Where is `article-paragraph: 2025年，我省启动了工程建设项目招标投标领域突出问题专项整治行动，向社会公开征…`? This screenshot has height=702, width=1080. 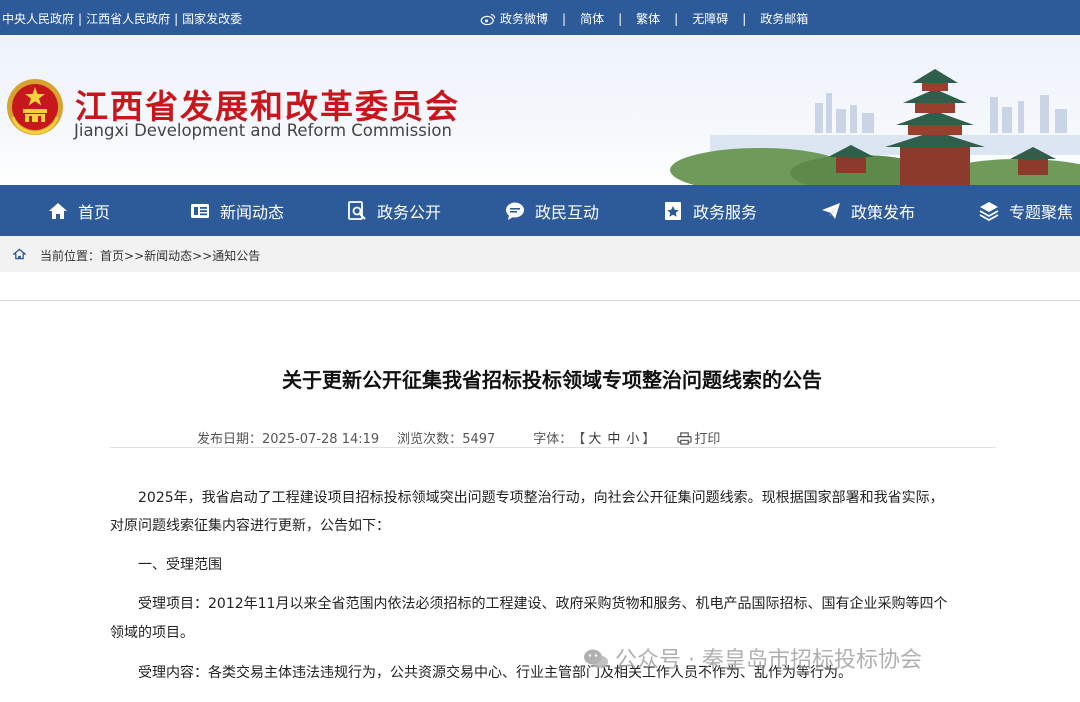 article-paragraph: 2025年，我省启动了工程建设项目招标投标领域突出问题专项整治行动，向社会公开征… is located at coordinates (550, 498).